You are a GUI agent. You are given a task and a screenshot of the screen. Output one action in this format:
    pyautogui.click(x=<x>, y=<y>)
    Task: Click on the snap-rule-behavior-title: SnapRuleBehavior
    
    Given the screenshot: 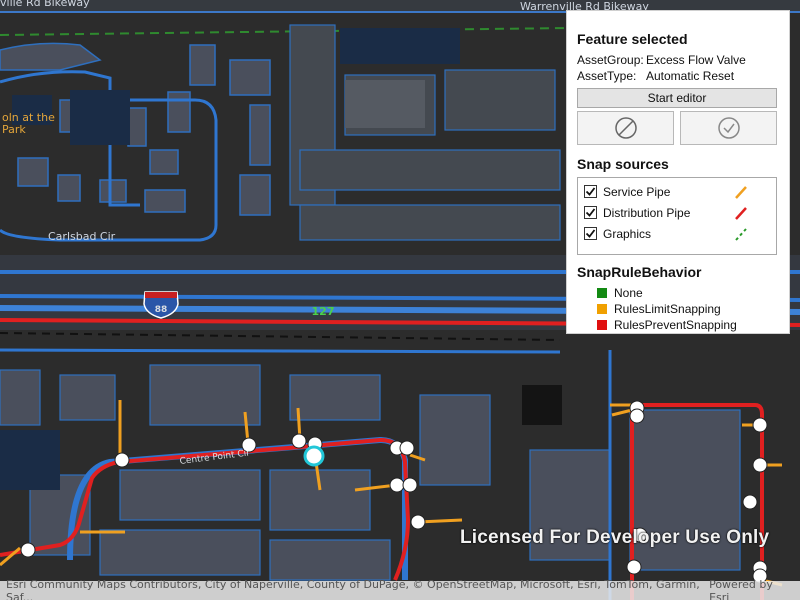 What is the action you would take?
    pyautogui.click(x=639, y=272)
    